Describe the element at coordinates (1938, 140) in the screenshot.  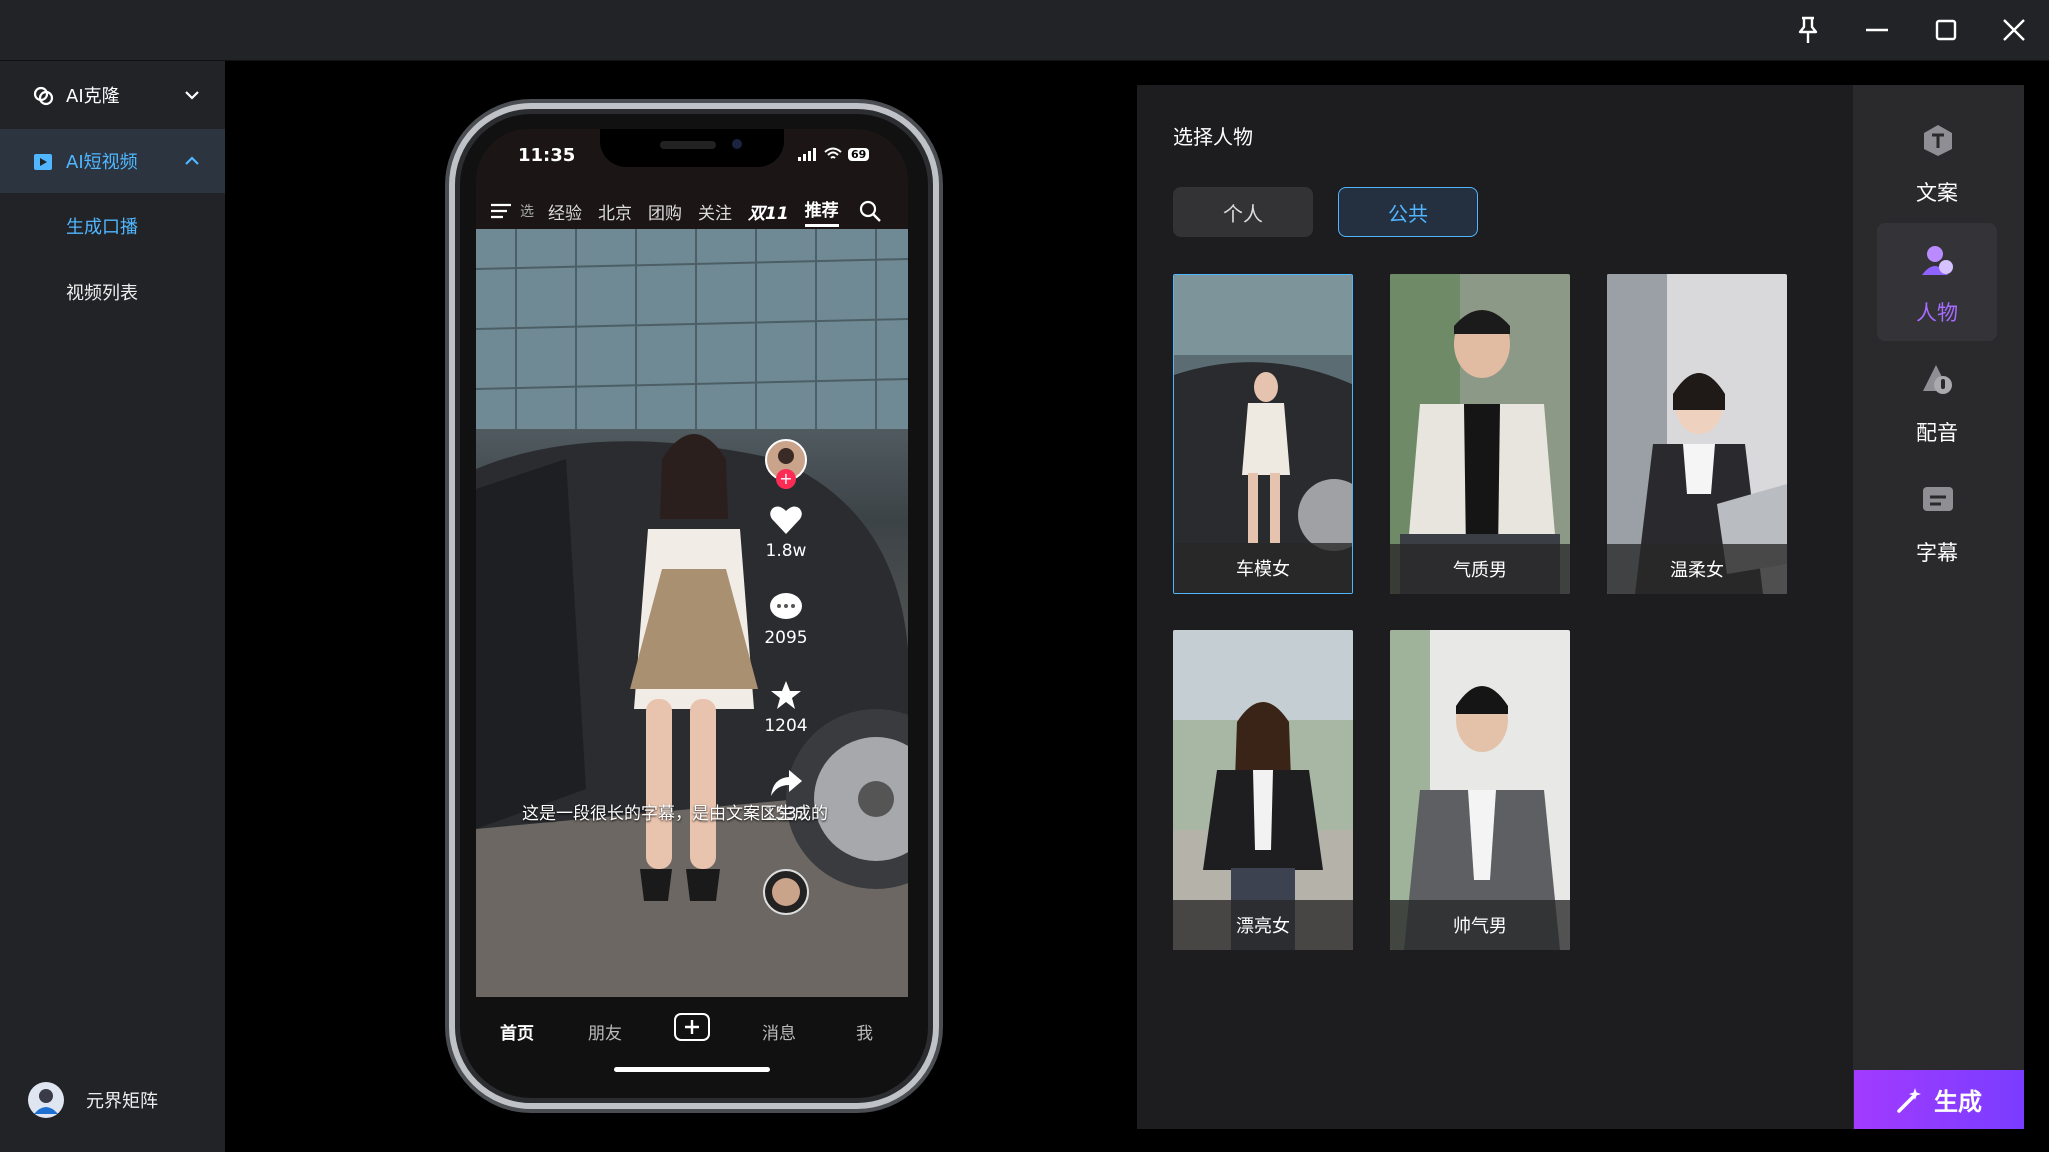
I see `text-icon` at that location.